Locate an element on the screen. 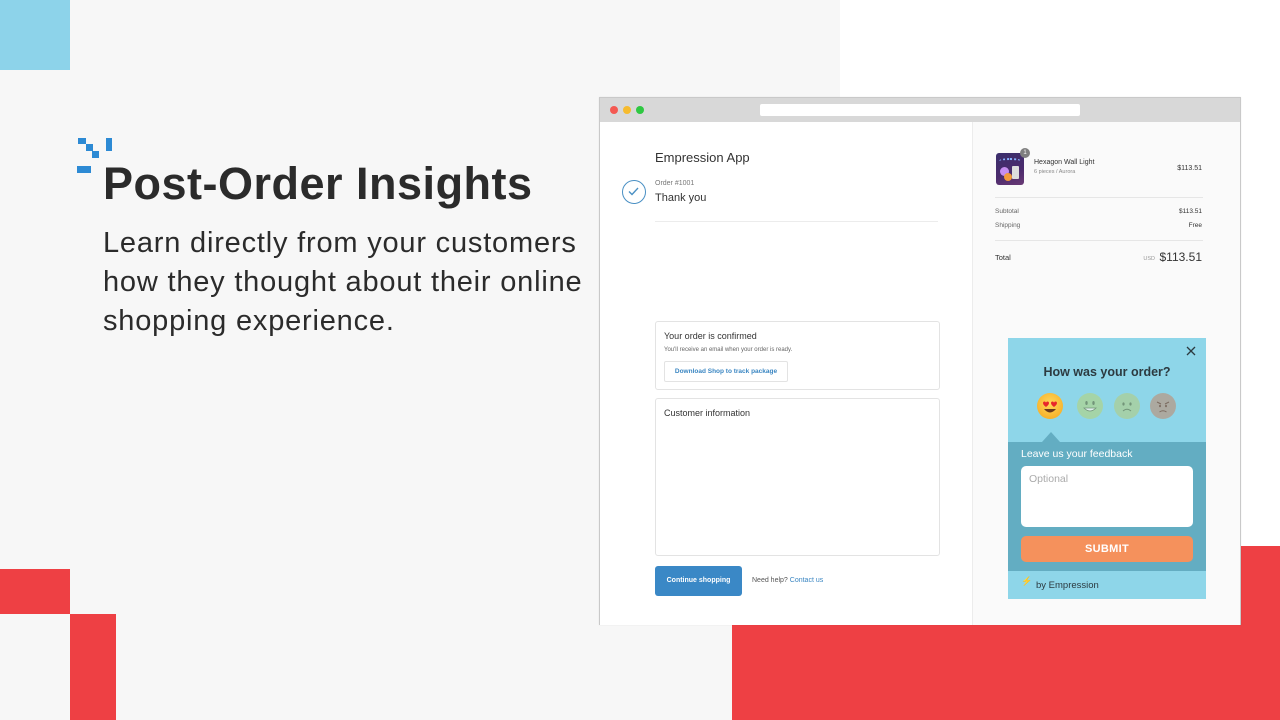 This screenshot has height=720, width=1280. lightning-bolt-icon: ⚡ is located at coordinates (1027, 581).